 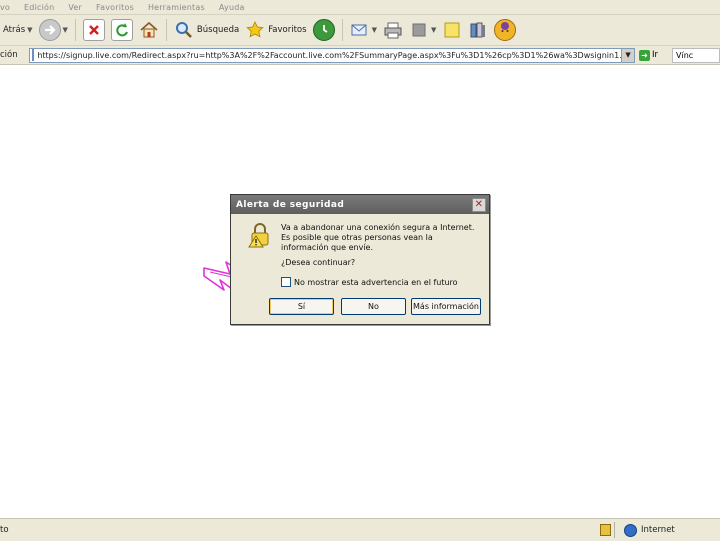 I want to click on dialog-titlebar: Alerta de seguridad ✕, so click(x=360, y=204).